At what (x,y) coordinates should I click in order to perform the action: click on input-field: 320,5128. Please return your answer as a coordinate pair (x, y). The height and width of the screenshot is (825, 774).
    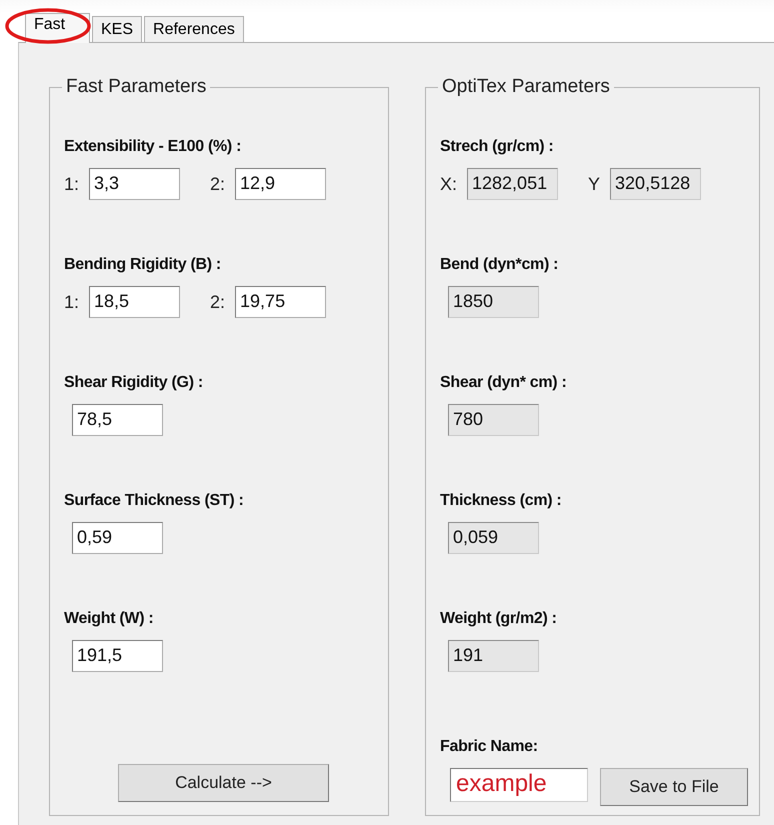
    Looking at the image, I should click on (656, 184).